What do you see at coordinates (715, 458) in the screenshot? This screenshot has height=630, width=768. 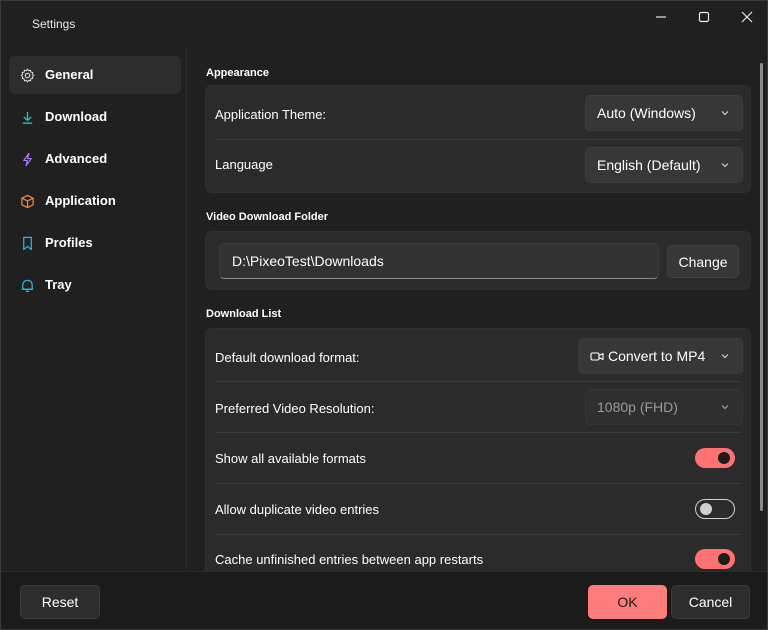 I see `show-formats-toggle` at bounding box center [715, 458].